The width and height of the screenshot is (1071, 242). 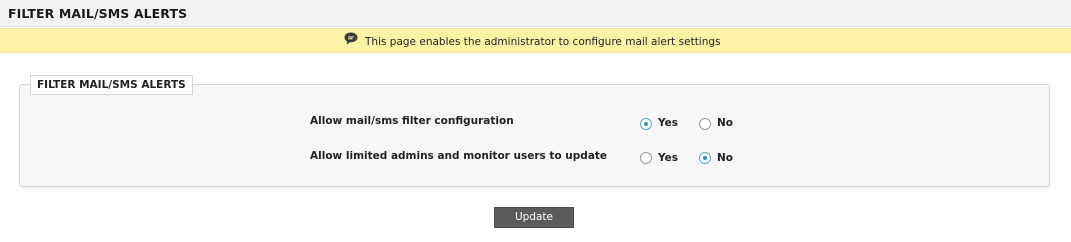 What do you see at coordinates (668, 158) in the screenshot?
I see `limited-admins-update-yes-label: Yes` at bounding box center [668, 158].